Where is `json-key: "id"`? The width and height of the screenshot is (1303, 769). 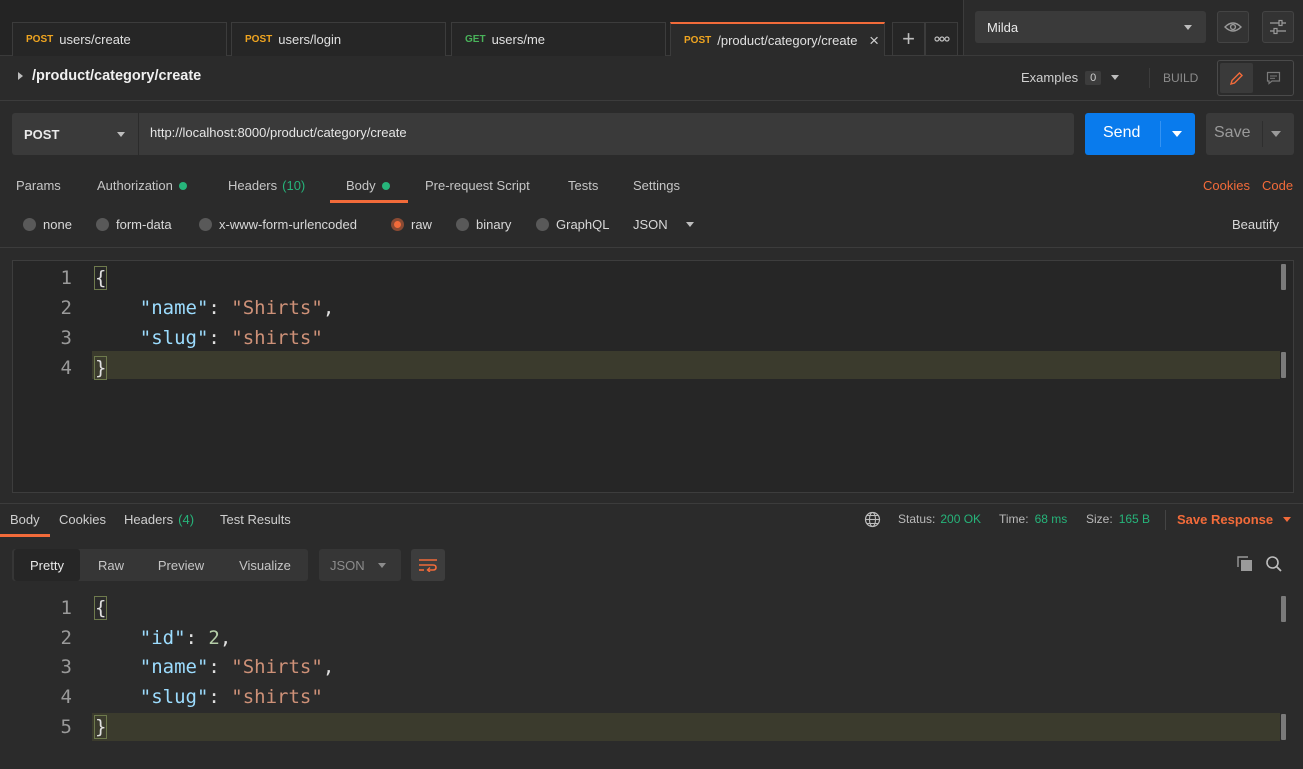
json-key: "id" is located at coordinates (162, 637).